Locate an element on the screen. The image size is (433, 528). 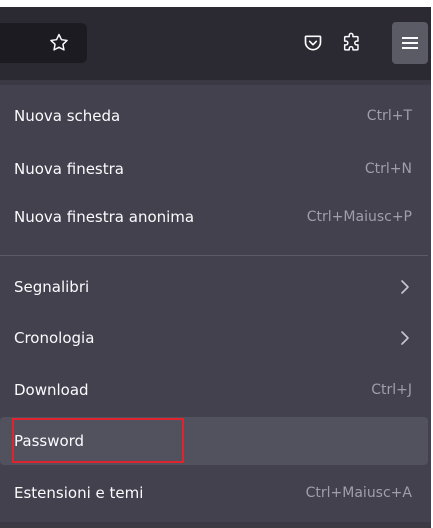
puzzle-piece-icon is located at coordinates (352, 43).